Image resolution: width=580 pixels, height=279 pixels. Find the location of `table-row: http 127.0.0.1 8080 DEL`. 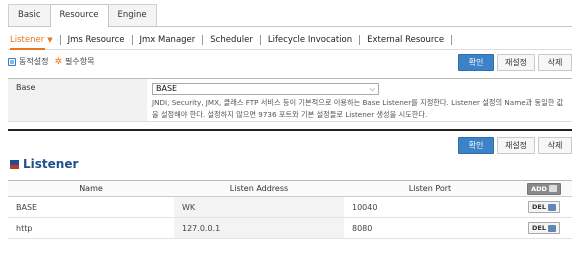

table-row: http 127.0.0.1 8080 DEL is located at coordinates (290, 228).